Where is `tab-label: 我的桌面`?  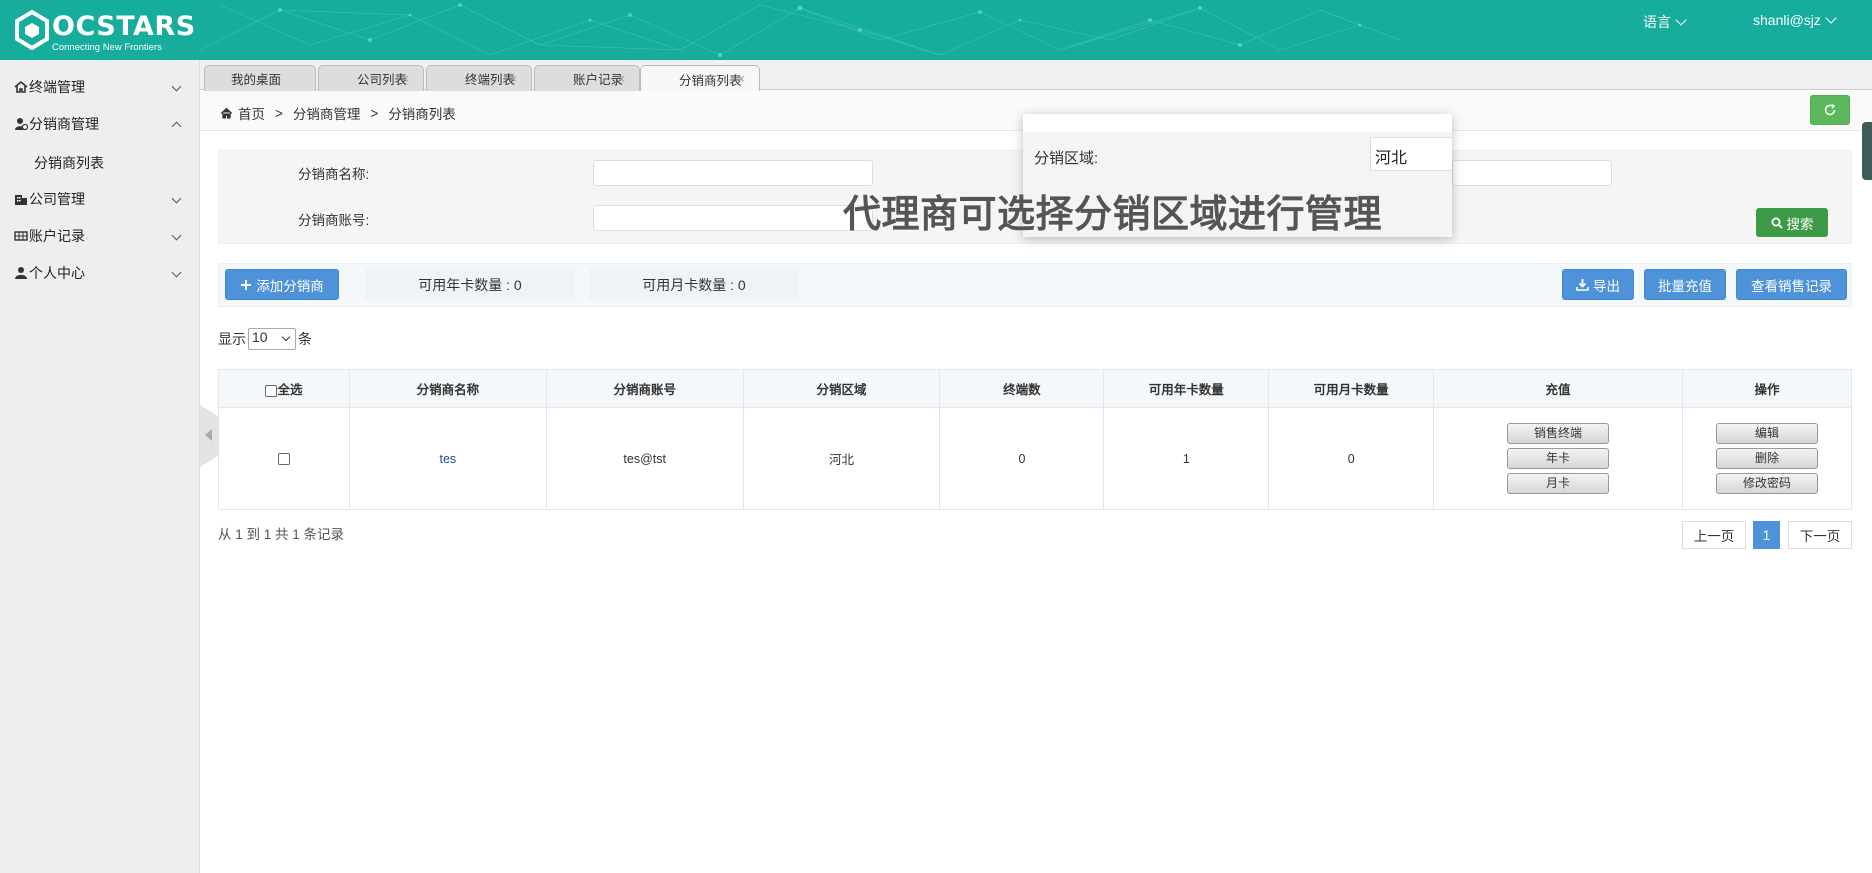 tab-label: 我的桌面 is located at coordinates (256, 80).